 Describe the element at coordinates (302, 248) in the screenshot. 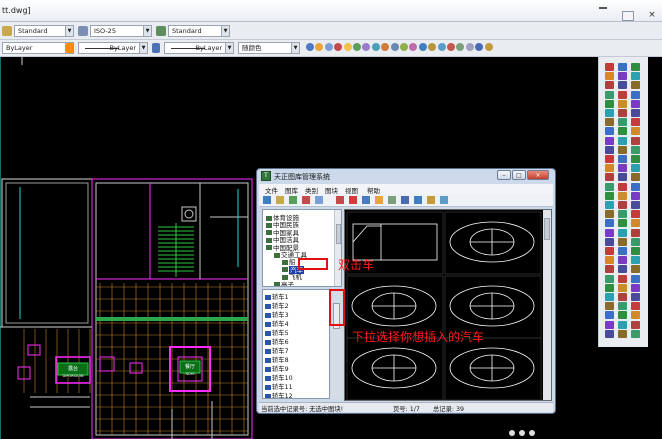

I see `category-tree: 体育设施 中国民族 中国家具 中国洁具 中国配景 交通工具船汽车 飞机 亭子` at that location.